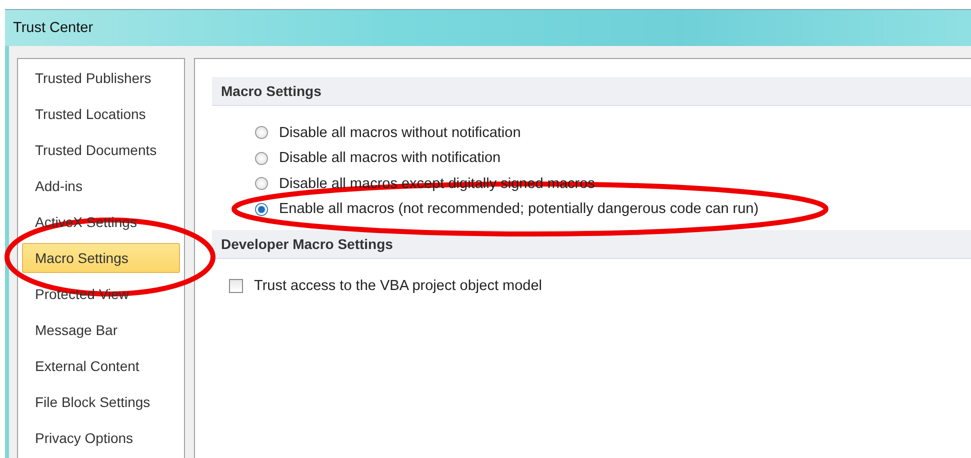 The height and width of the screenshot is (458, 971). I want to click on sidebar-item: External Content, so click(101, 366).